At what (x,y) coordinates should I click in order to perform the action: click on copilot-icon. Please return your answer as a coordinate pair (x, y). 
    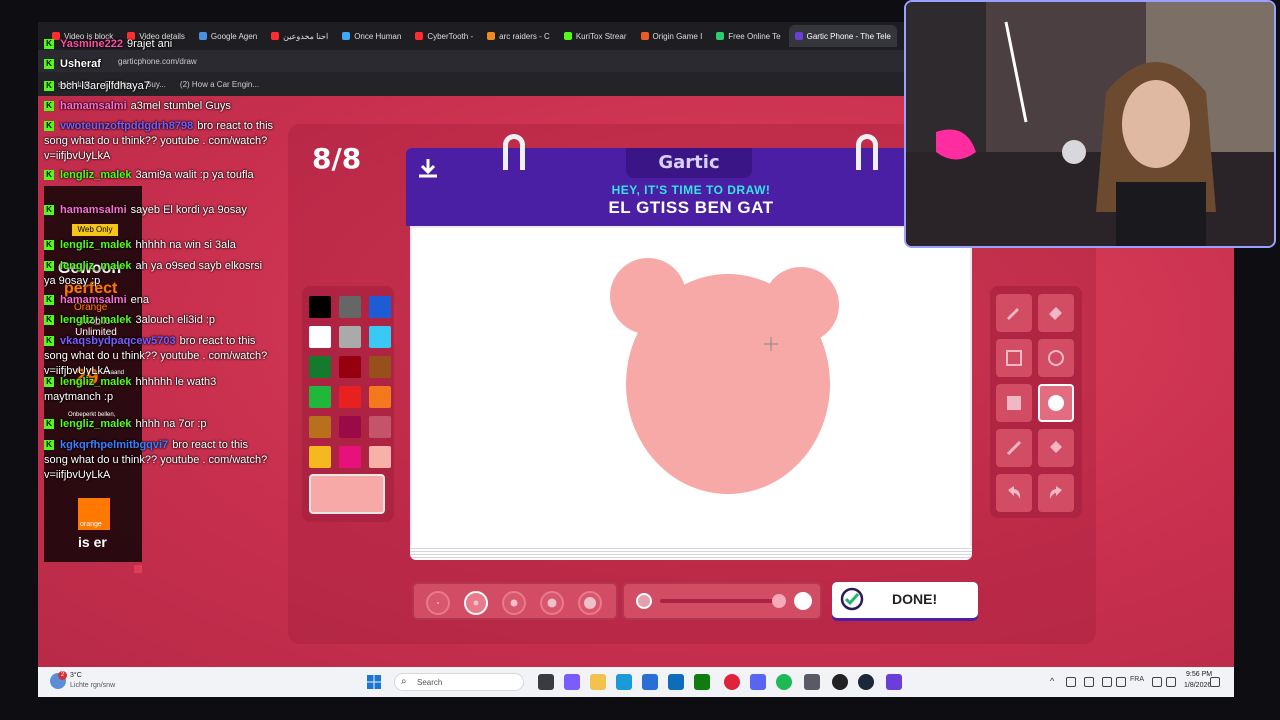
    Looking at the image, I should click on (572, 682).